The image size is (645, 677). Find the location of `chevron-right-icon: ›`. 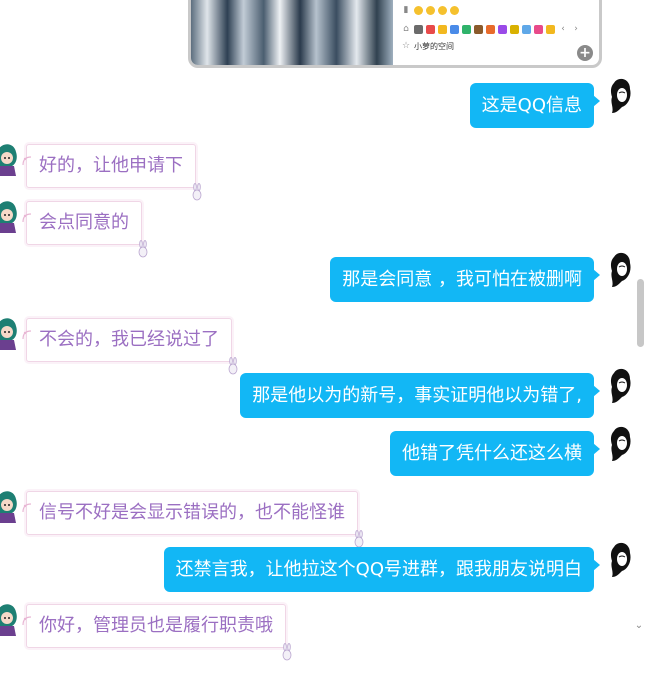

chevron-right-icon: › is located at coordinates (576, 29).